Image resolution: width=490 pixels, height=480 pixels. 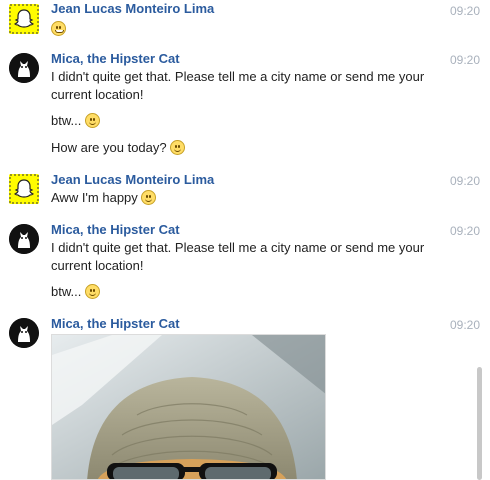 I want to click on message-text: How are you today?, so click(x=246, y=148).